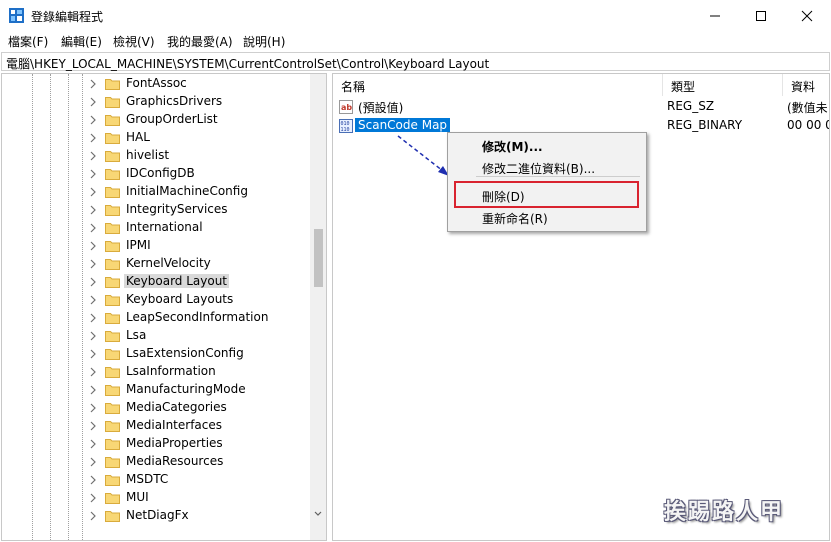 The image size is (831, 542). I want to click on close-button, so click(807, 15).